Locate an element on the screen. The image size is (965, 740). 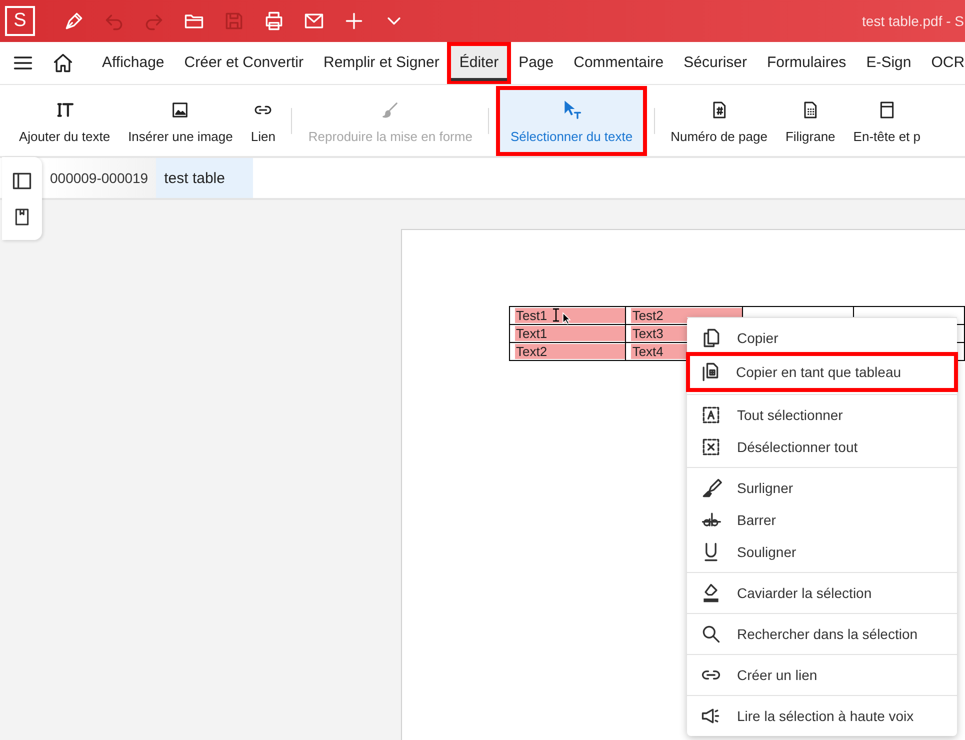
menu-item: Désélectionner tout is located at coordinates (822, 447).